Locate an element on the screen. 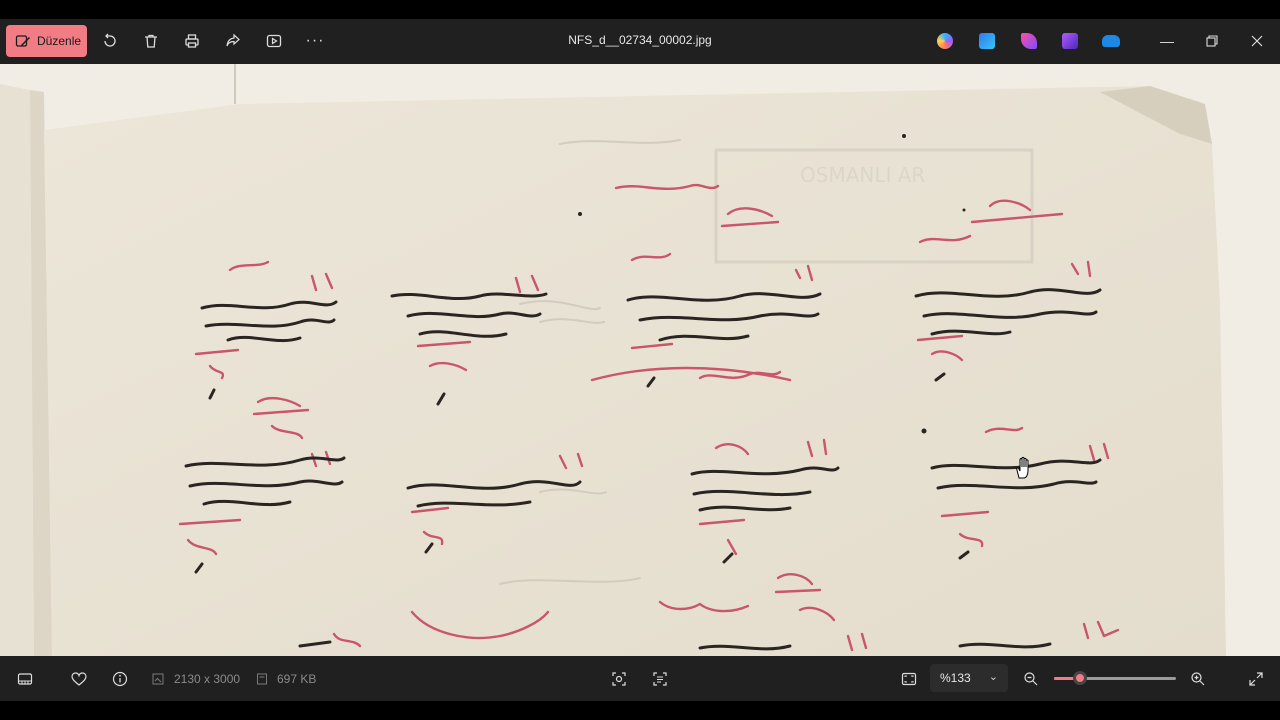 Image resolution: width=1280 pixels, height=720 pixels. fit-to-window-button is located at coordinates (909, 679).